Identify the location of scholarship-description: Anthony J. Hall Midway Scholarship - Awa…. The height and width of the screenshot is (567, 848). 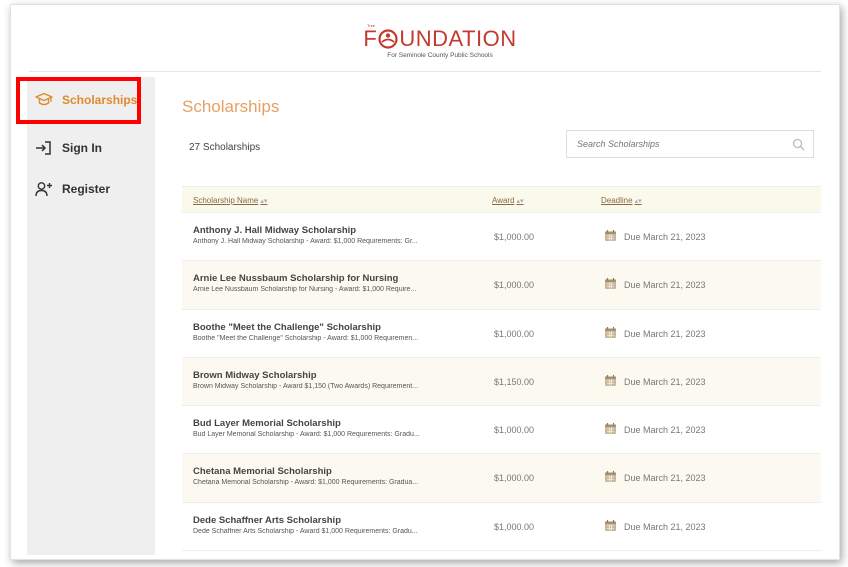
(305, 241).